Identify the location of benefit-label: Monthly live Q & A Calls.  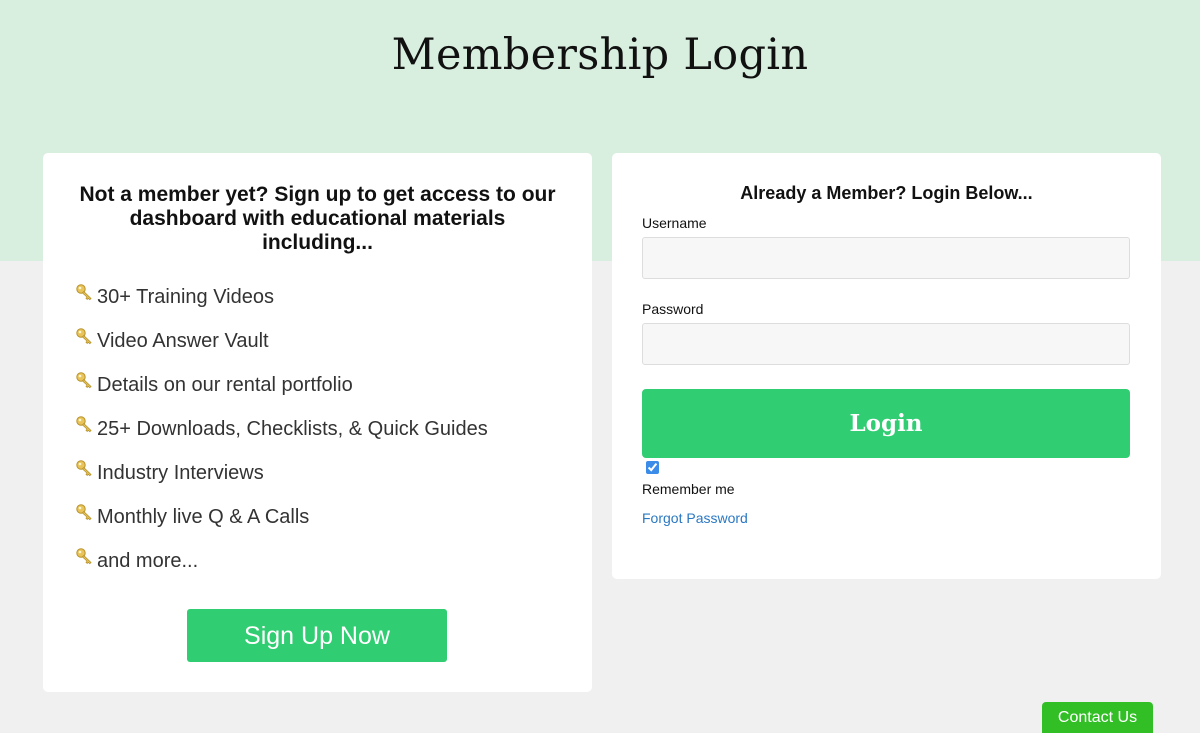
(203, 517).